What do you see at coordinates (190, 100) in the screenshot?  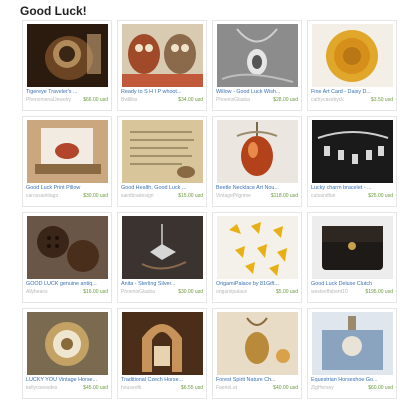 I see `product-price: $34.00 usd` at bounding box center [190, 100].